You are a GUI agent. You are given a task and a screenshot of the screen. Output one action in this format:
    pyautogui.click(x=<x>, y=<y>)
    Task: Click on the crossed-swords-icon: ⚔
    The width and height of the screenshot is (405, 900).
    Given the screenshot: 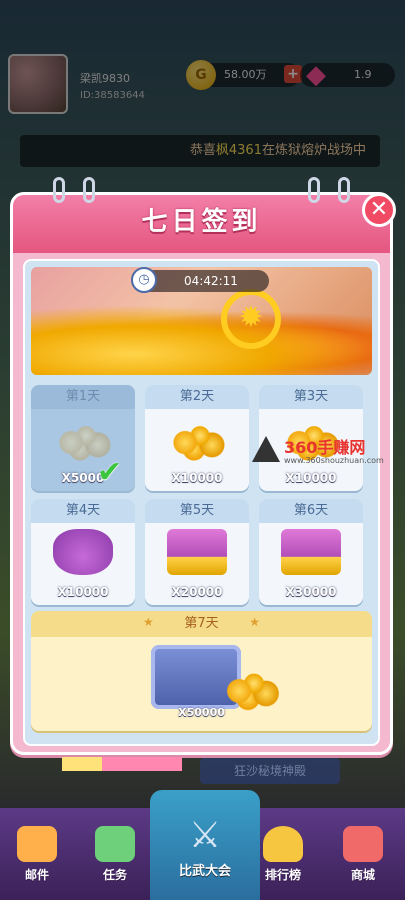 What is the action you would take?
    pyautogui.click(x=205, y=835)
    